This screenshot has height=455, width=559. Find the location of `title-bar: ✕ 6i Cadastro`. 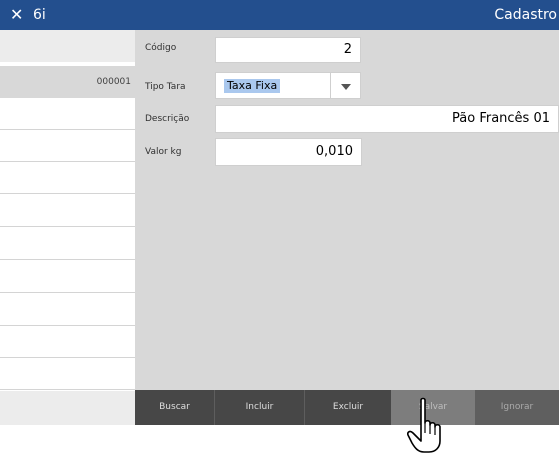

title-bar: ✕ 6i Cadastro is located at coordinates (279, 15).